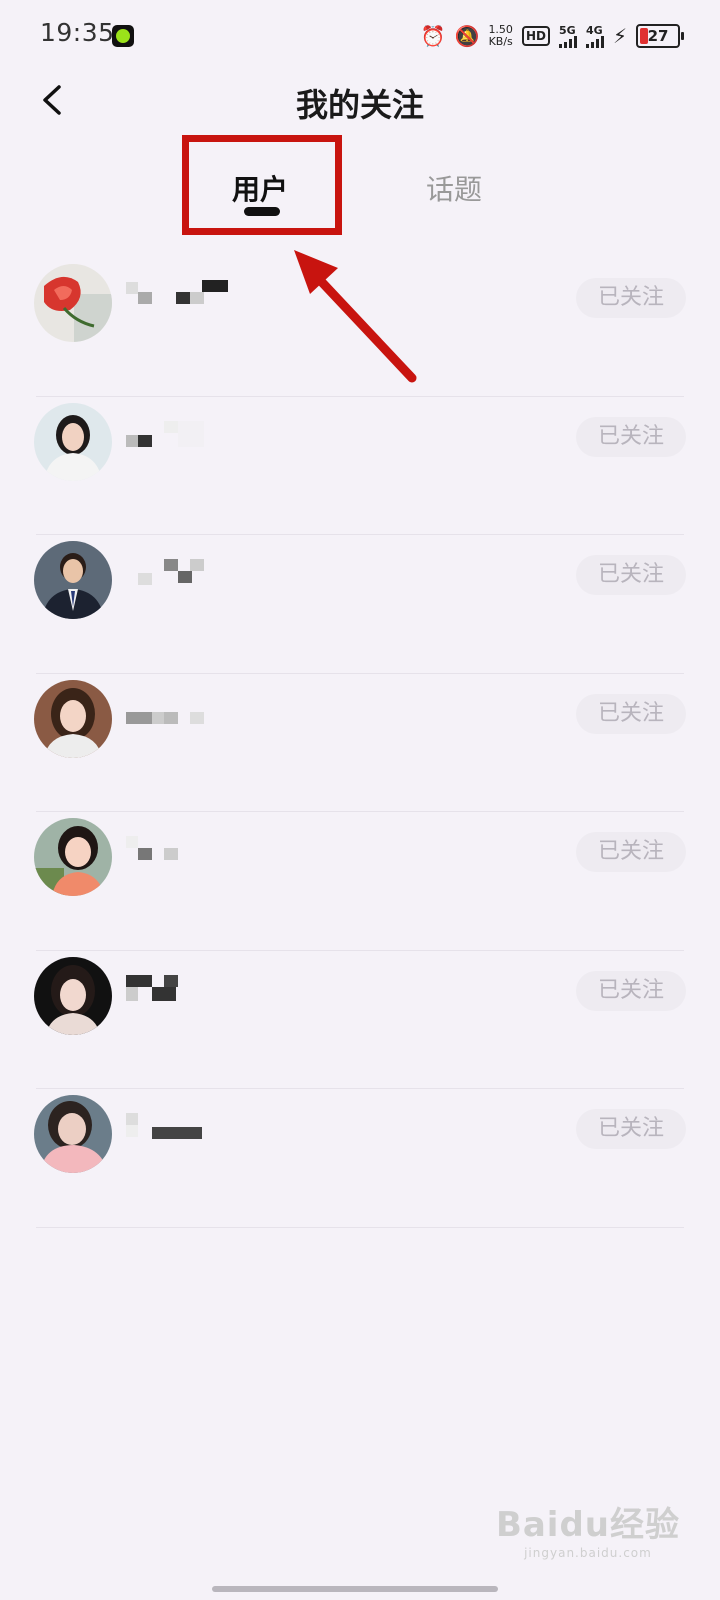  What do you see at coordinates (467, 36) in the screenshot?
I see `mute-bell-icon: 🔕` at bounding box center [467, 36].